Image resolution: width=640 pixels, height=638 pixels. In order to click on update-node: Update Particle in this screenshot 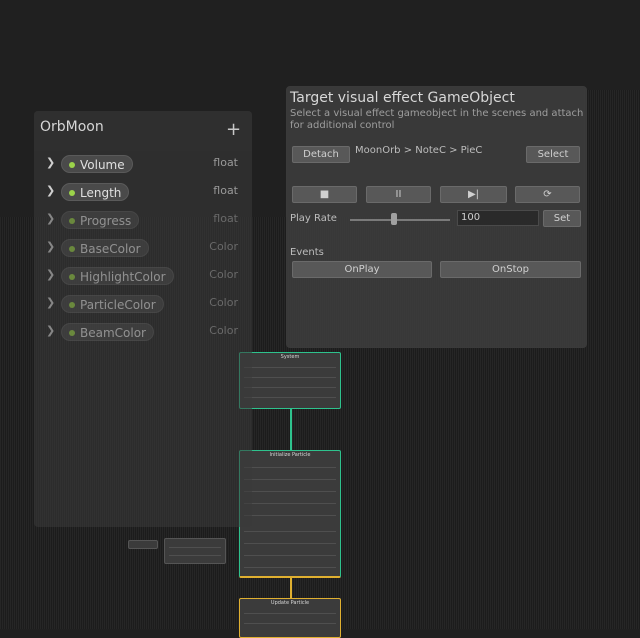, I will do `click(290, 618)`.